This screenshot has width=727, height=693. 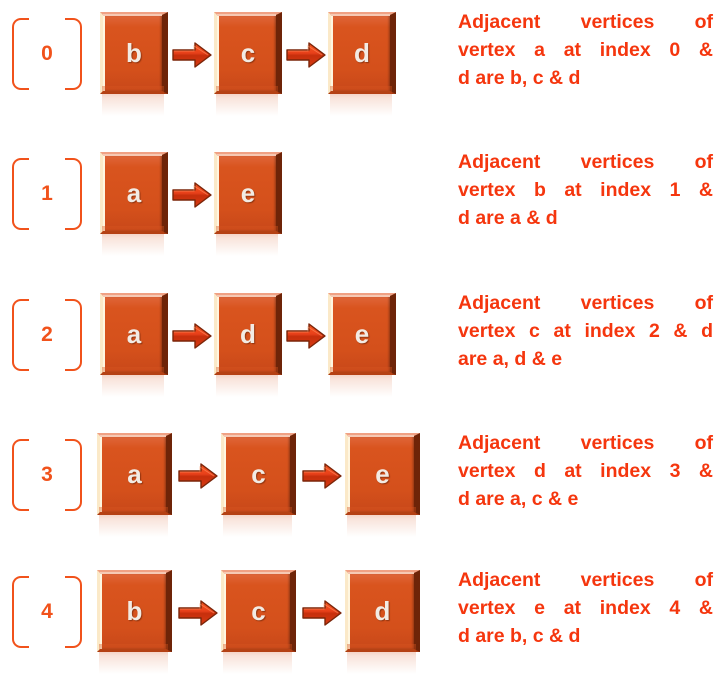 I want to click on index-bracket-group: 4, so click(x=47, y=612).